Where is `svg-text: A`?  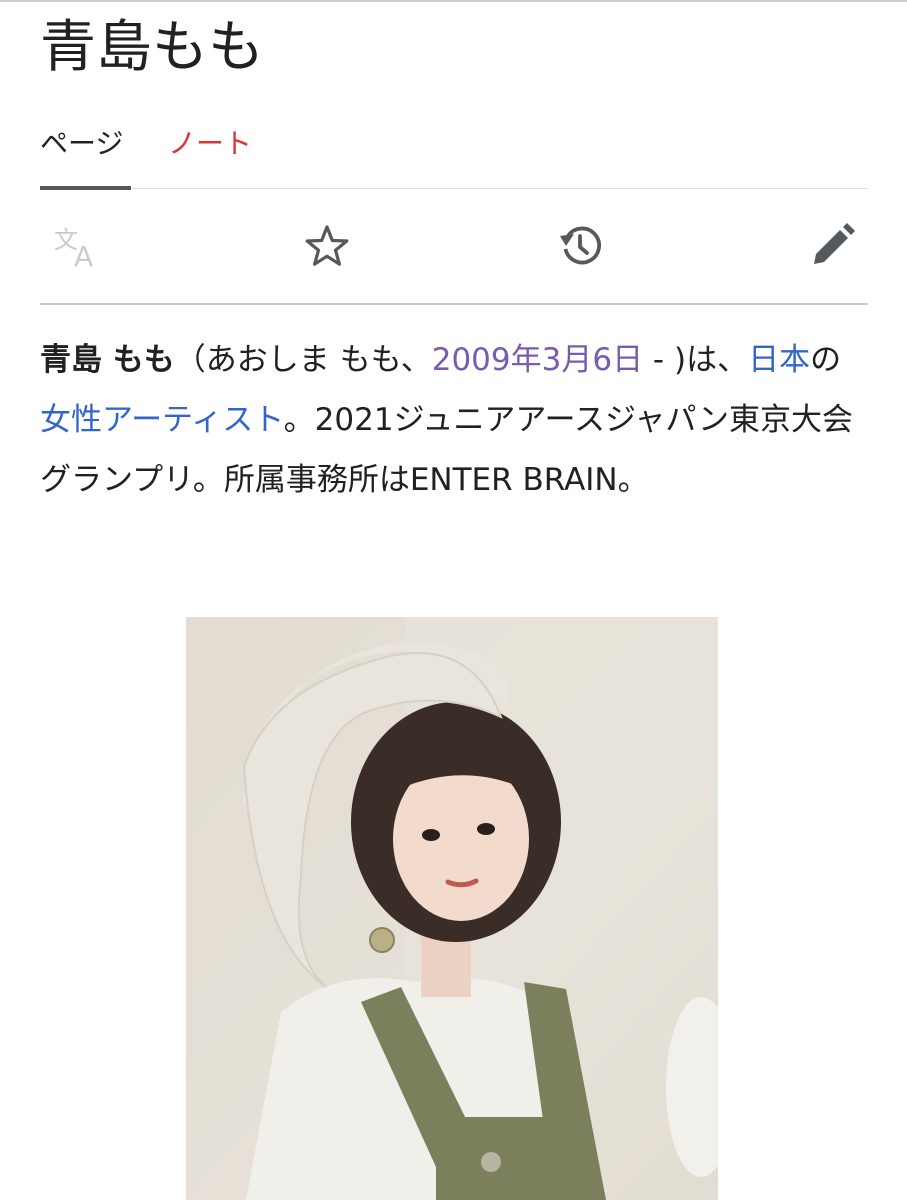
svg-text: A is located at coordinates (83, 255).